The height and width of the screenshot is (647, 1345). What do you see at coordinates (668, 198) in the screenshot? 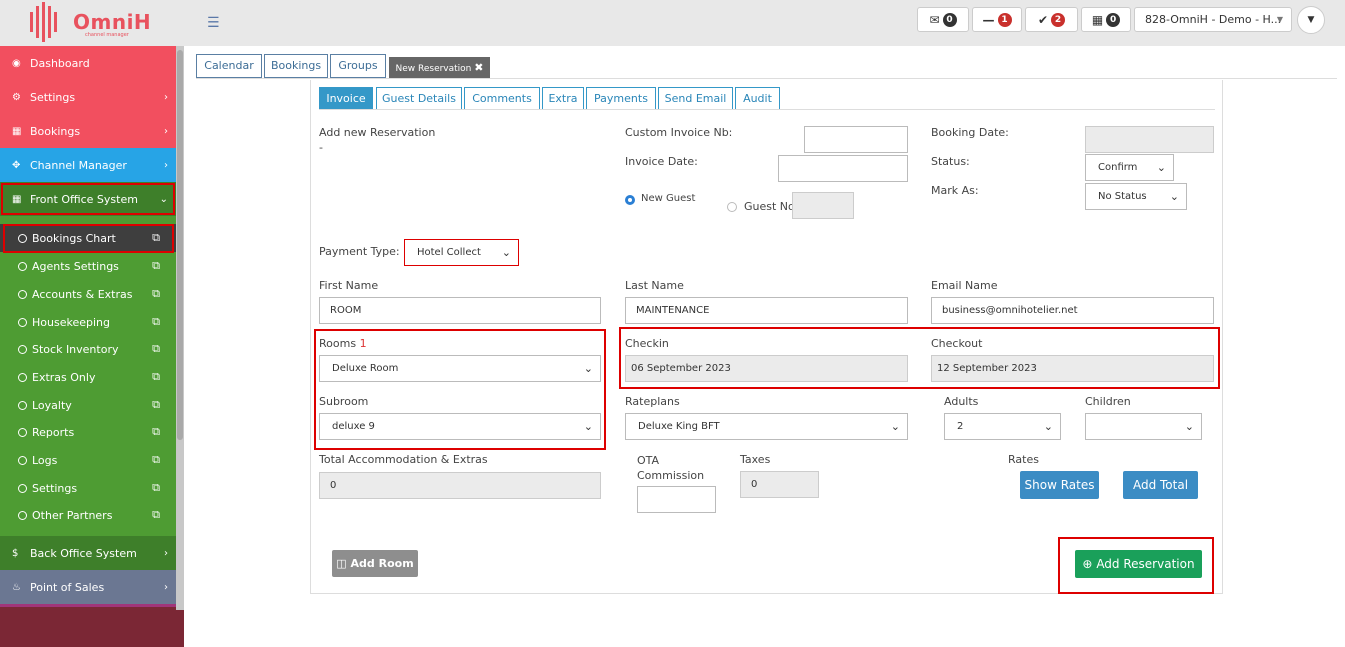
I see `new-guest-label: New Guest` at bounding box center [668, 198].